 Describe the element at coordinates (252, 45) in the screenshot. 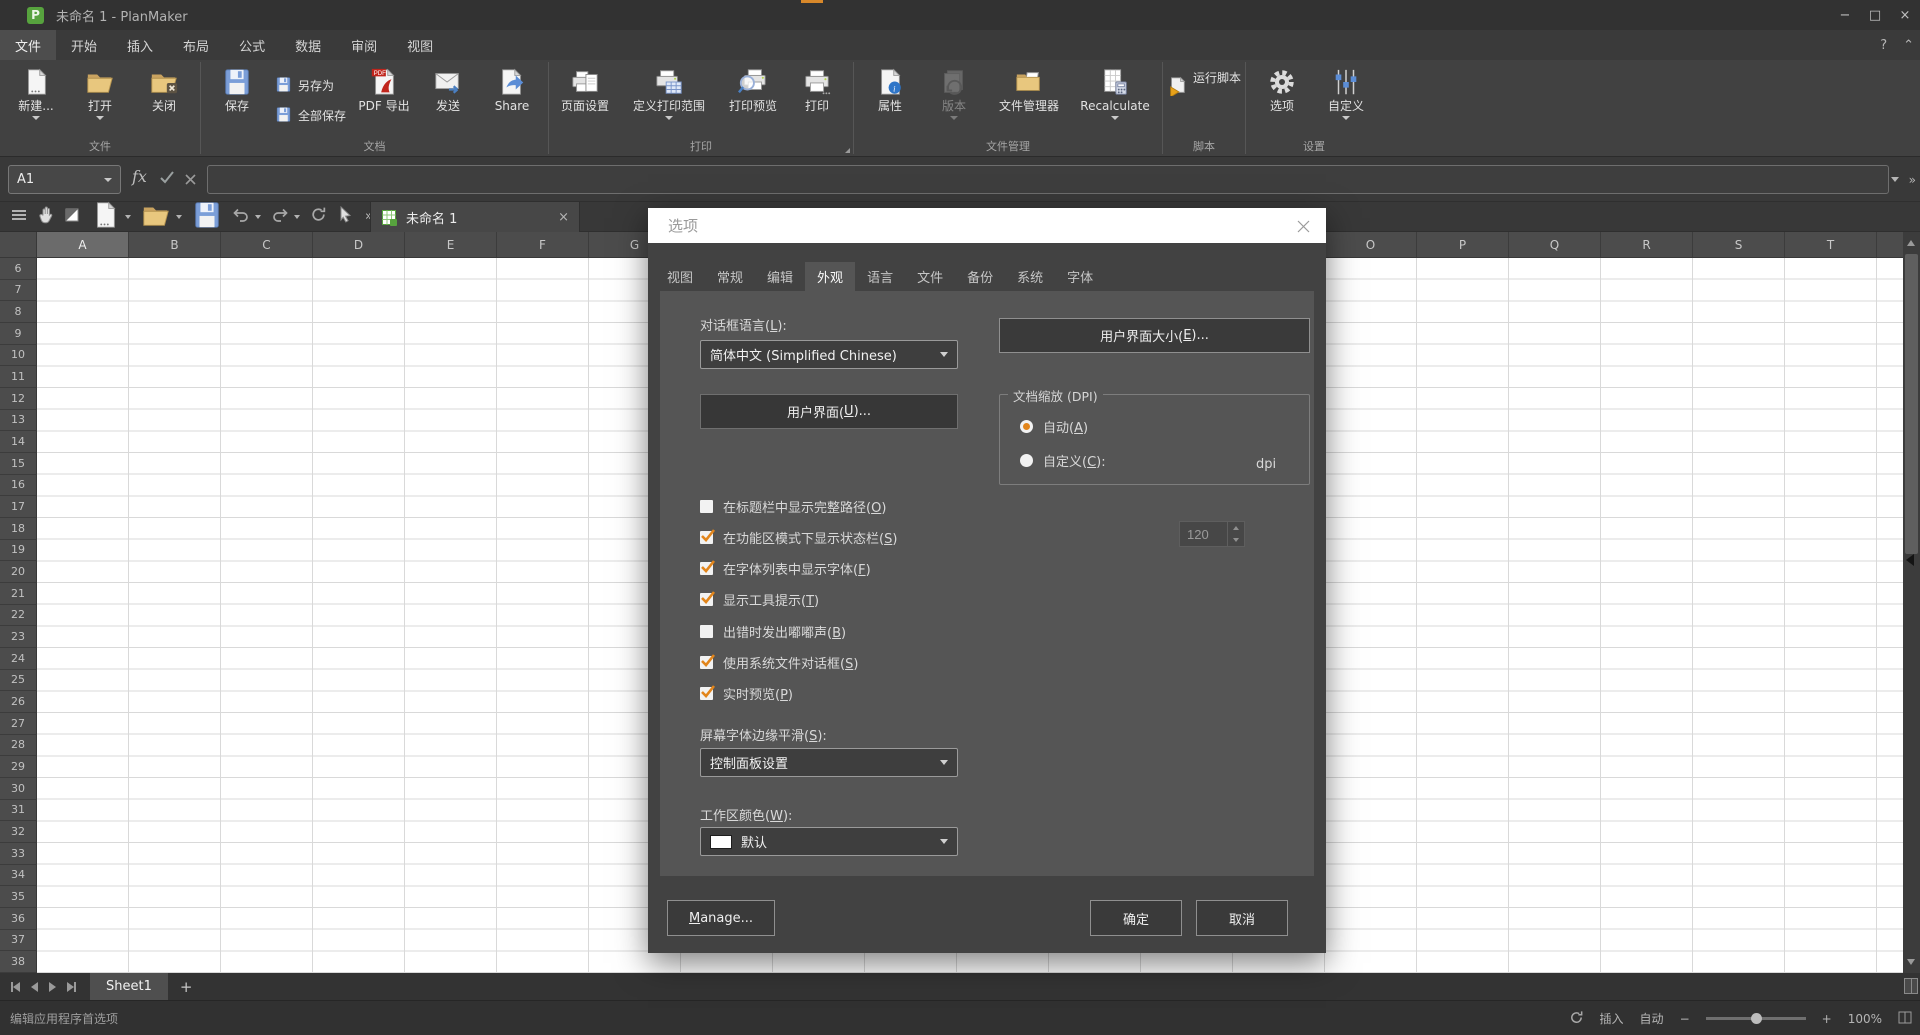

I see `menu-tab-公式: 公式` at that location.